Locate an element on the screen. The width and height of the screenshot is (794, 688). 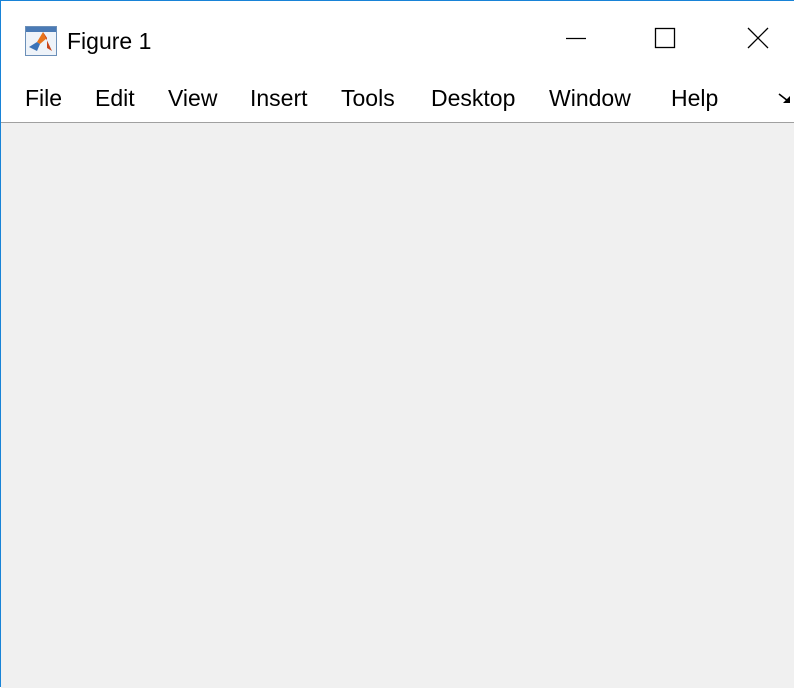
close-button is located at coordinates (758, 40).